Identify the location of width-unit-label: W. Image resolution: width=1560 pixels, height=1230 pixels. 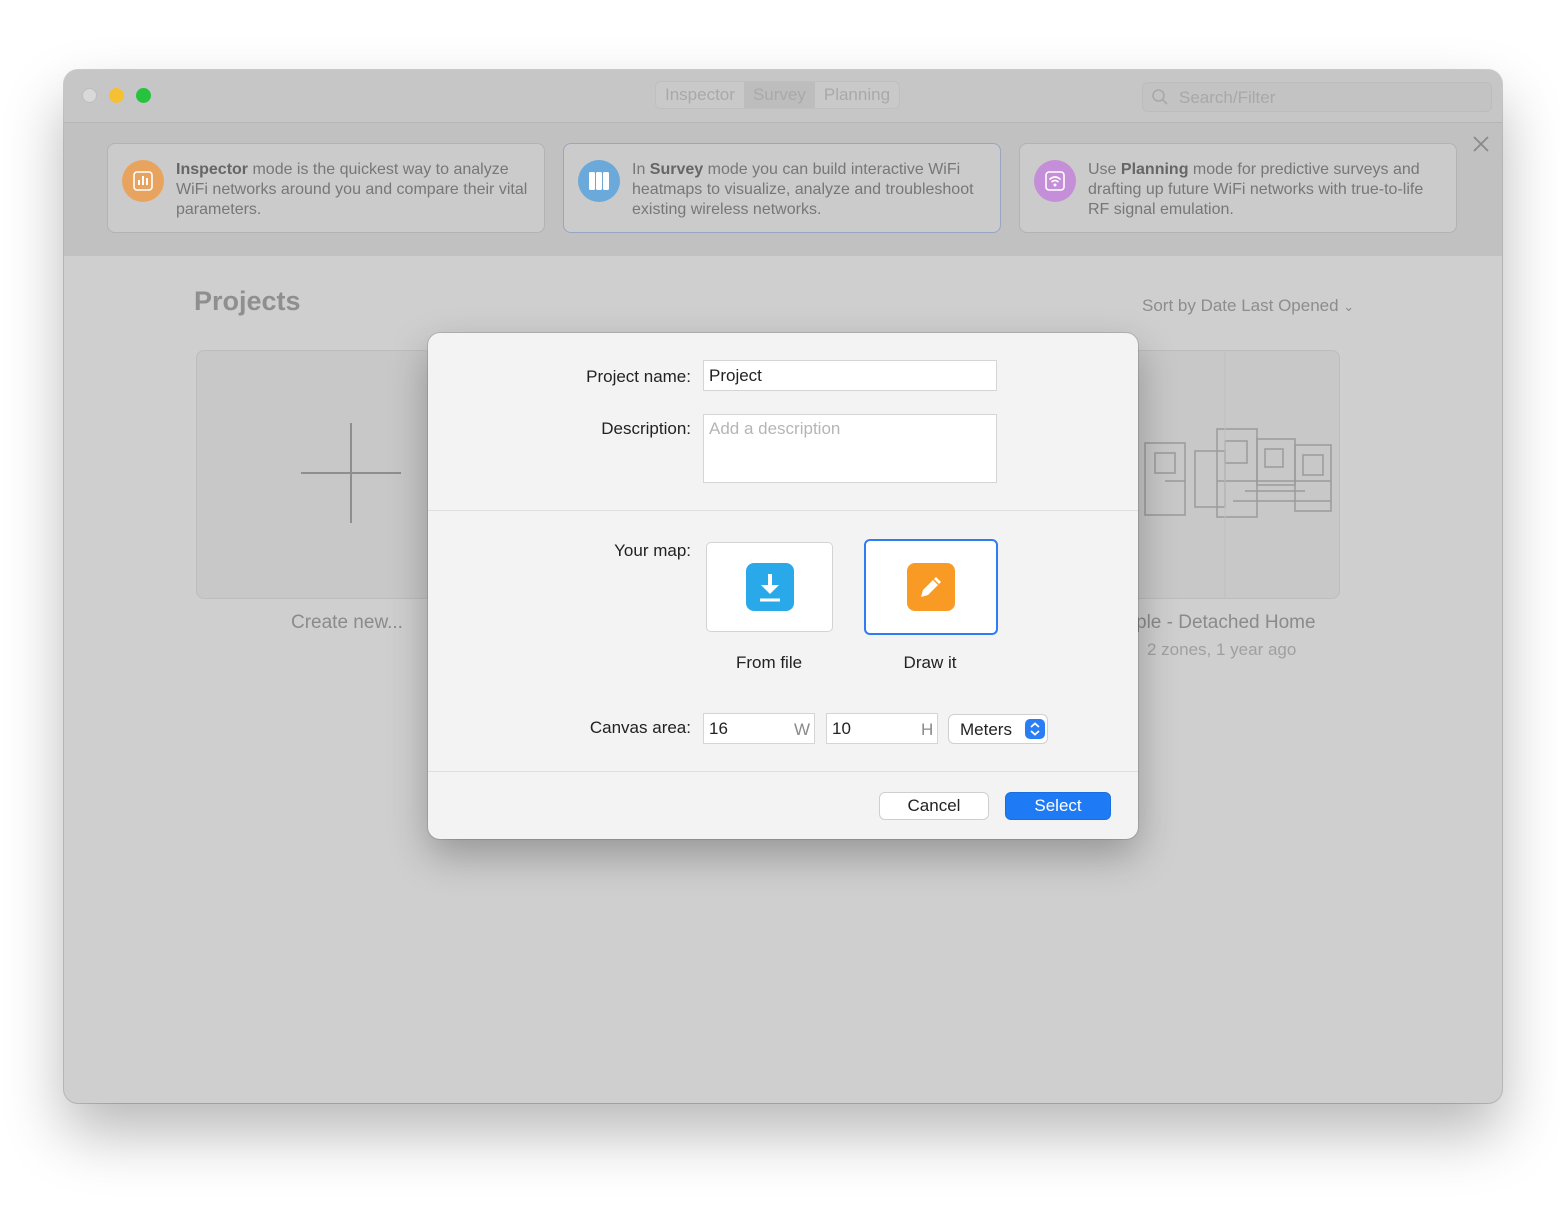
(802, 729).